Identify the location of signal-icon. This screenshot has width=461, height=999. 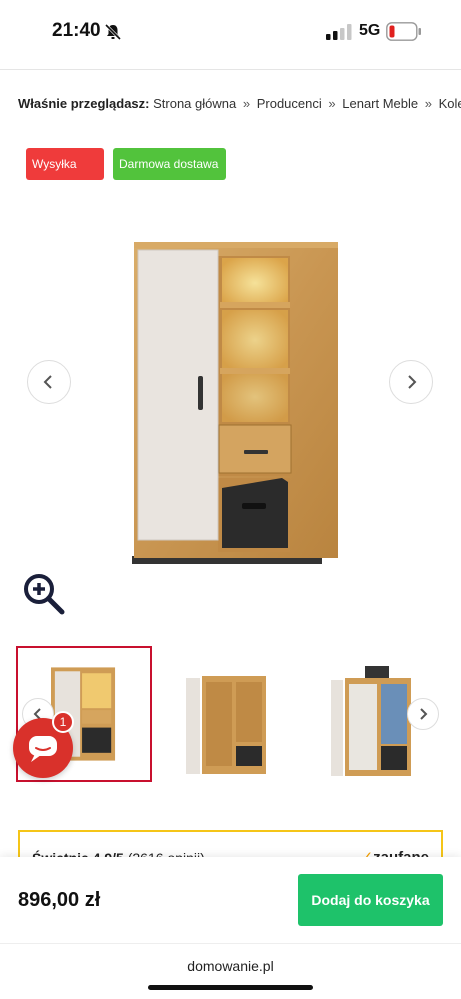
(339, 32).